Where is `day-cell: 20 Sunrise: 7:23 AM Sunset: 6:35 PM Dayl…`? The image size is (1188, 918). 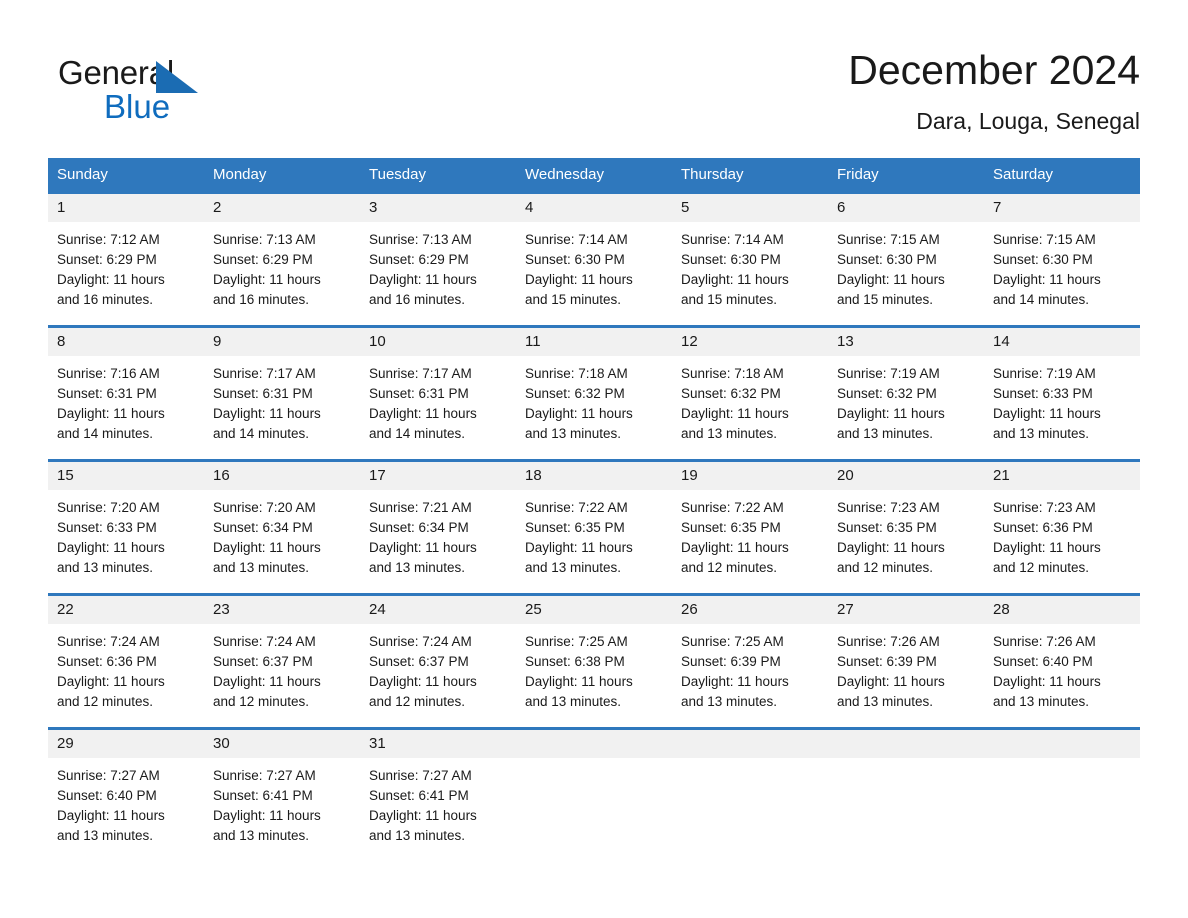
day-cell: 20 Sunrise: 7:23 AM Sunset: 6:35 PM Dayl… is located at coordinates (906, 527).